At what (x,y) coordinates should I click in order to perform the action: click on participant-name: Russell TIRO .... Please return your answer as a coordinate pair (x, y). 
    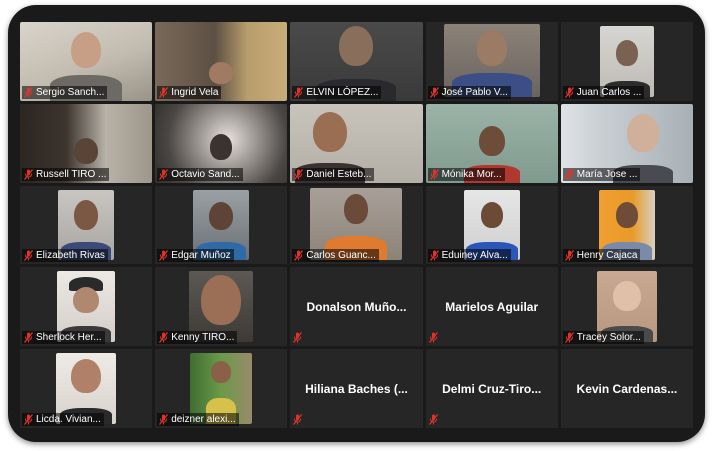
    Looking at the image, I should click on (71, 174).